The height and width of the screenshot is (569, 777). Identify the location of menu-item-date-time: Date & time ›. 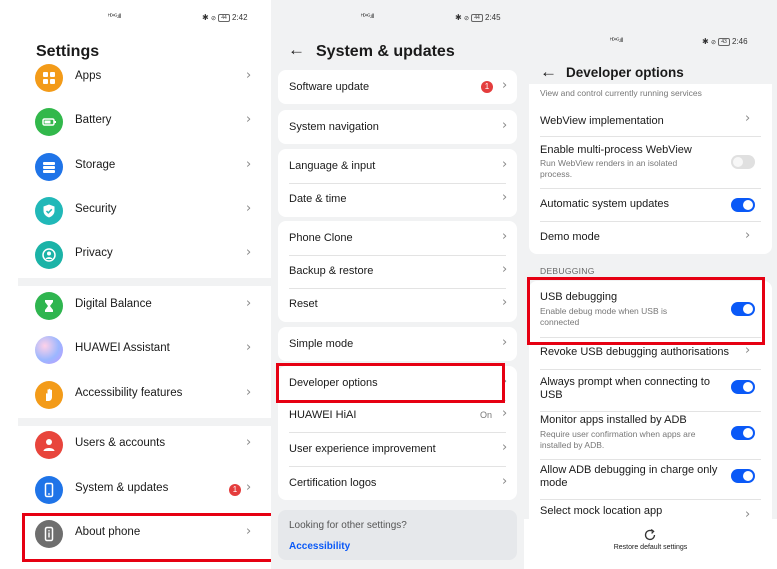
(397, 200).